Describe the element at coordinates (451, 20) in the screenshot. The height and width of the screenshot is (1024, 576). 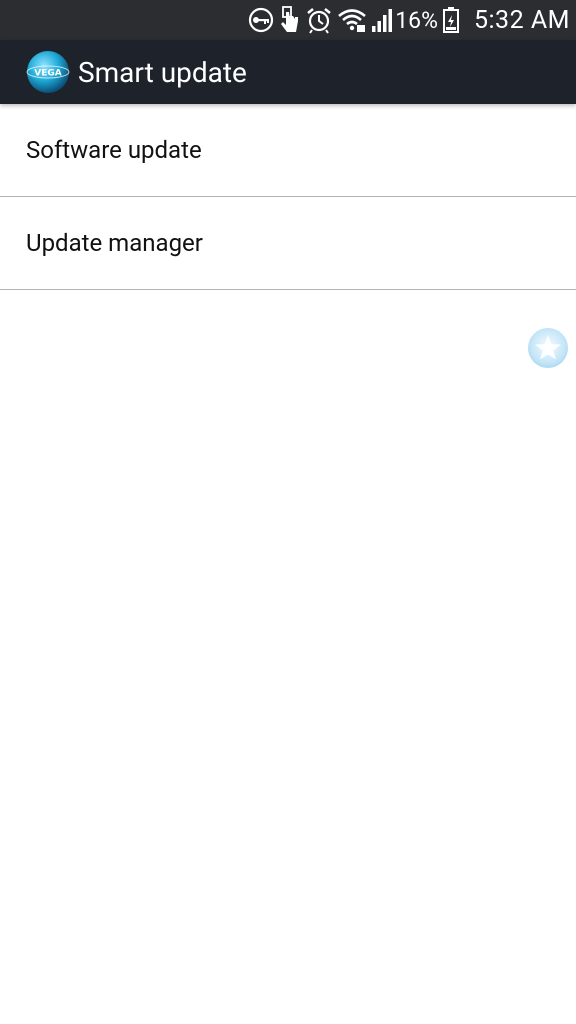
I see `battery-icon` at that location.